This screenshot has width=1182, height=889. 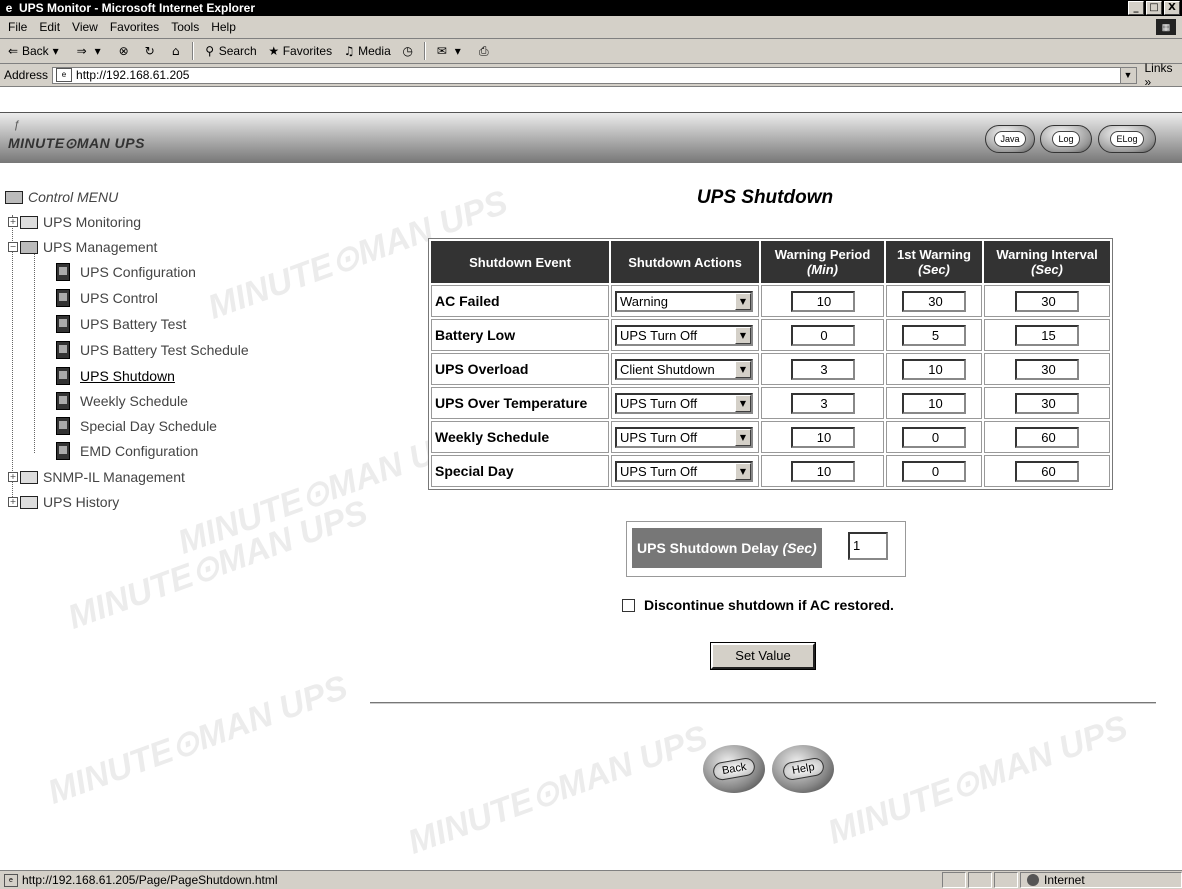 I want to click on maximize-button: □, so click(x=1154, y=8).